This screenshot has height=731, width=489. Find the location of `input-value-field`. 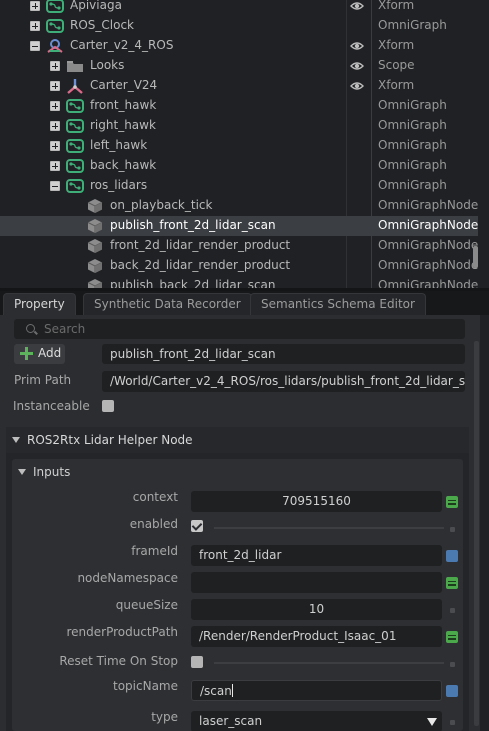

input-value-field is located at coordinates (316, 582).